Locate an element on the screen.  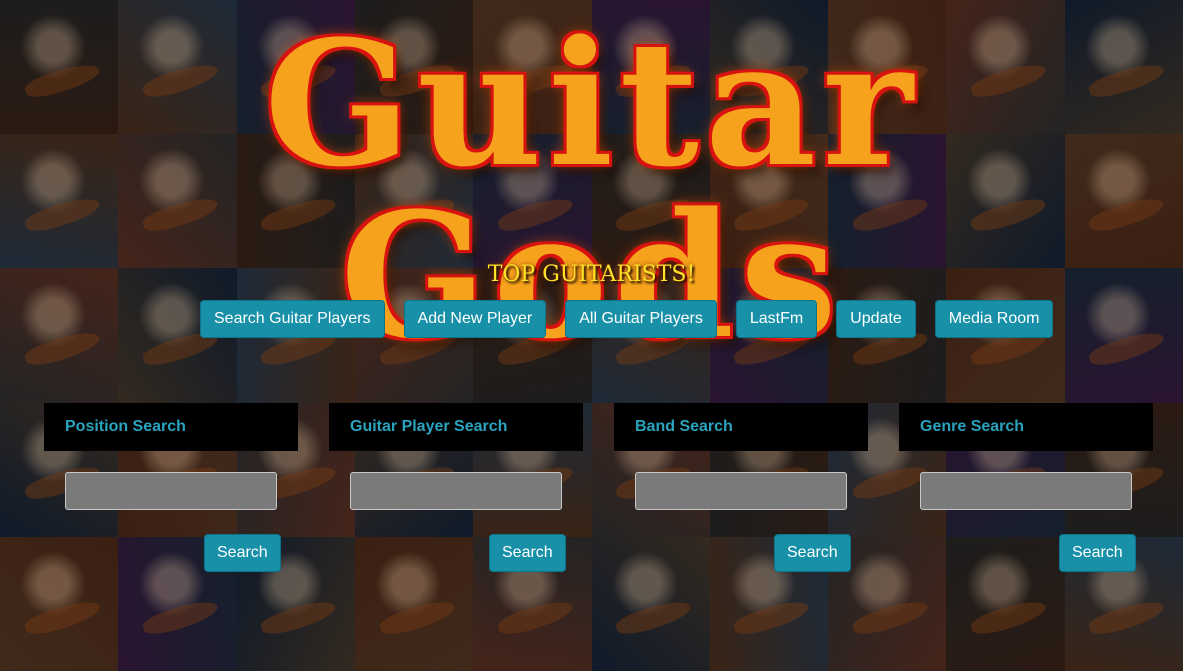
guitar-player-search-panel: Guitar Player Search Search is located at coordinates (456, 488).